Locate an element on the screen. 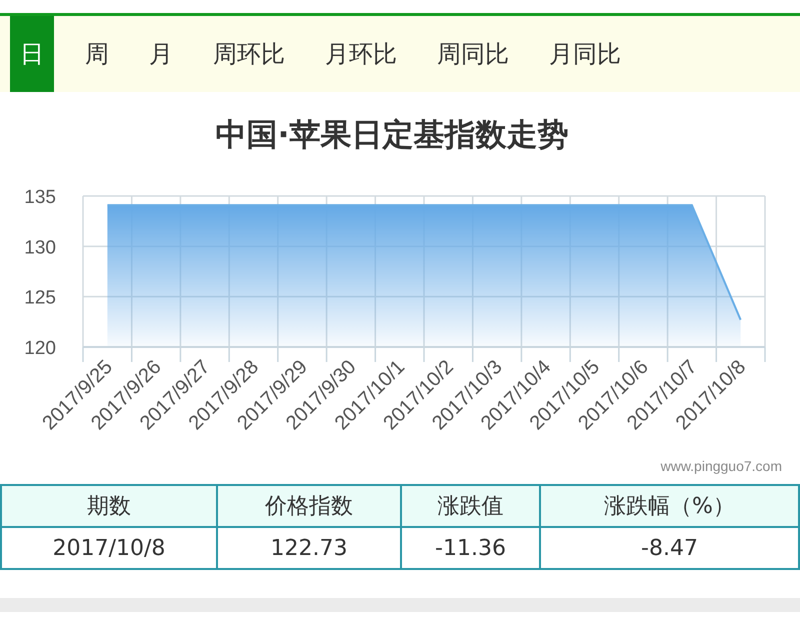 The width and height of the screenshot is (800, 622). period-tab: 日 is located at coordinates (32, 54).